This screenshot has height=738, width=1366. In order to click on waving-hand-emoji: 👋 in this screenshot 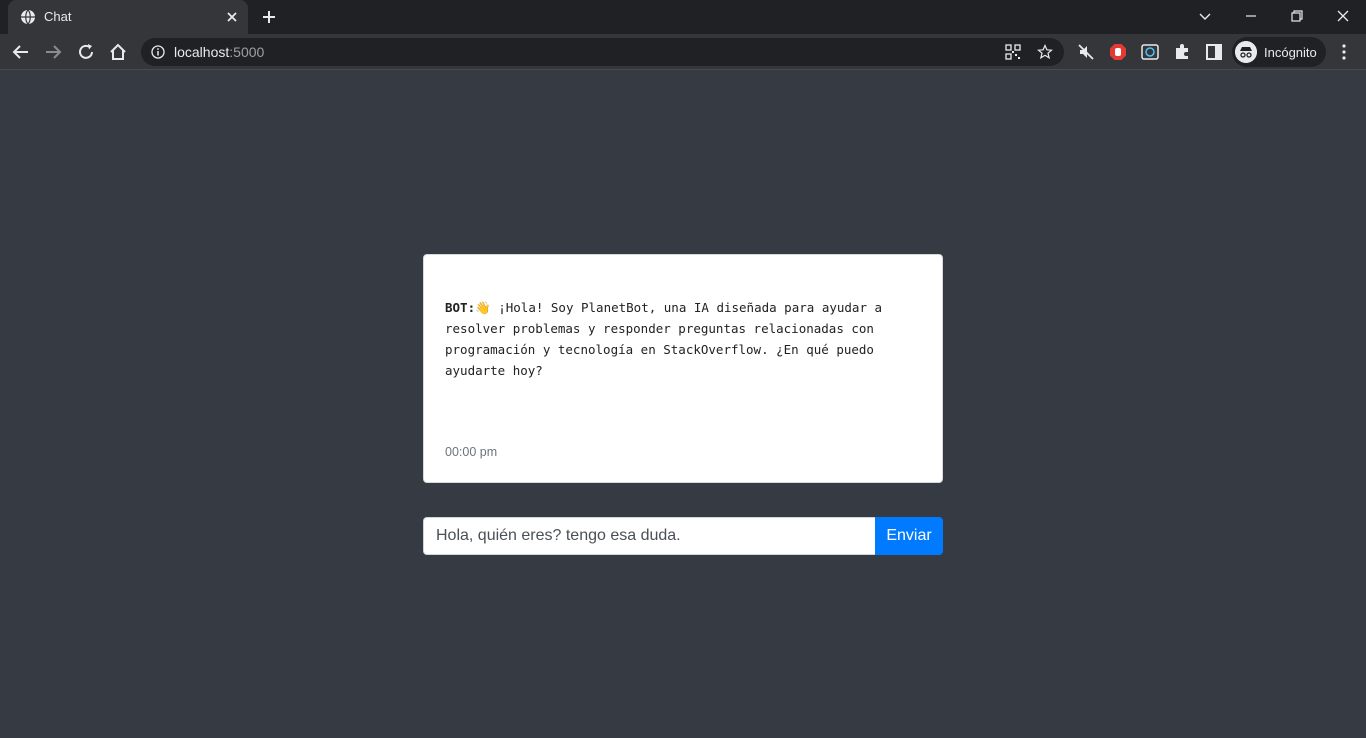, I will do `click(483, 307)`.